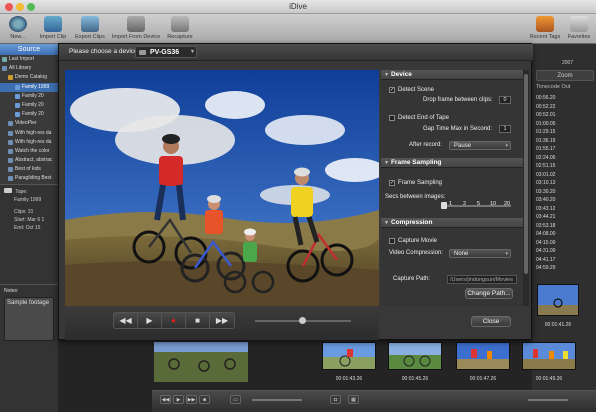  What do you see at coordinates (565, 107) in the screenshot?
I see `timecode-row: 00:52.22` at bounding box center [565, 107].